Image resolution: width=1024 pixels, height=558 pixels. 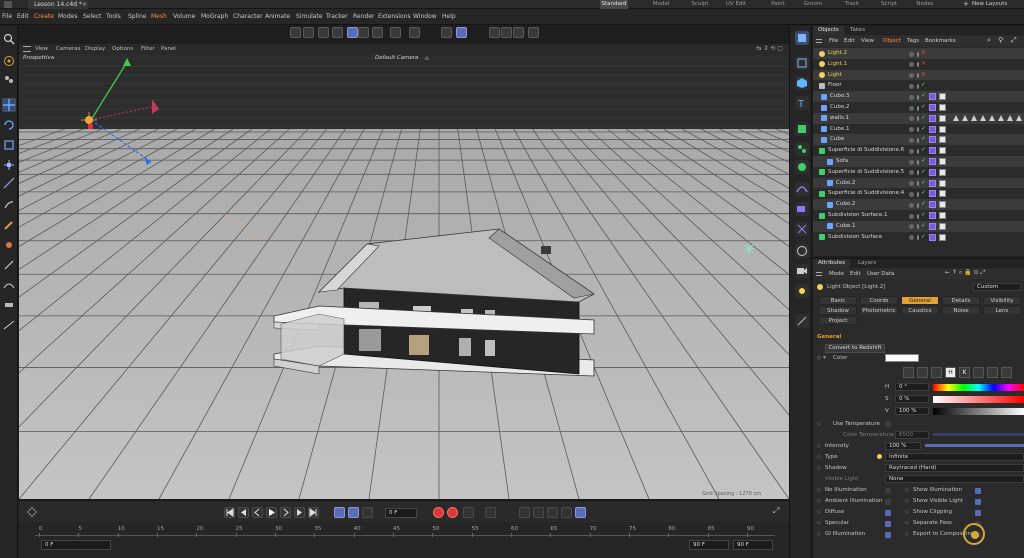 I want to click on hue-slider, so click(x=978, y=387).